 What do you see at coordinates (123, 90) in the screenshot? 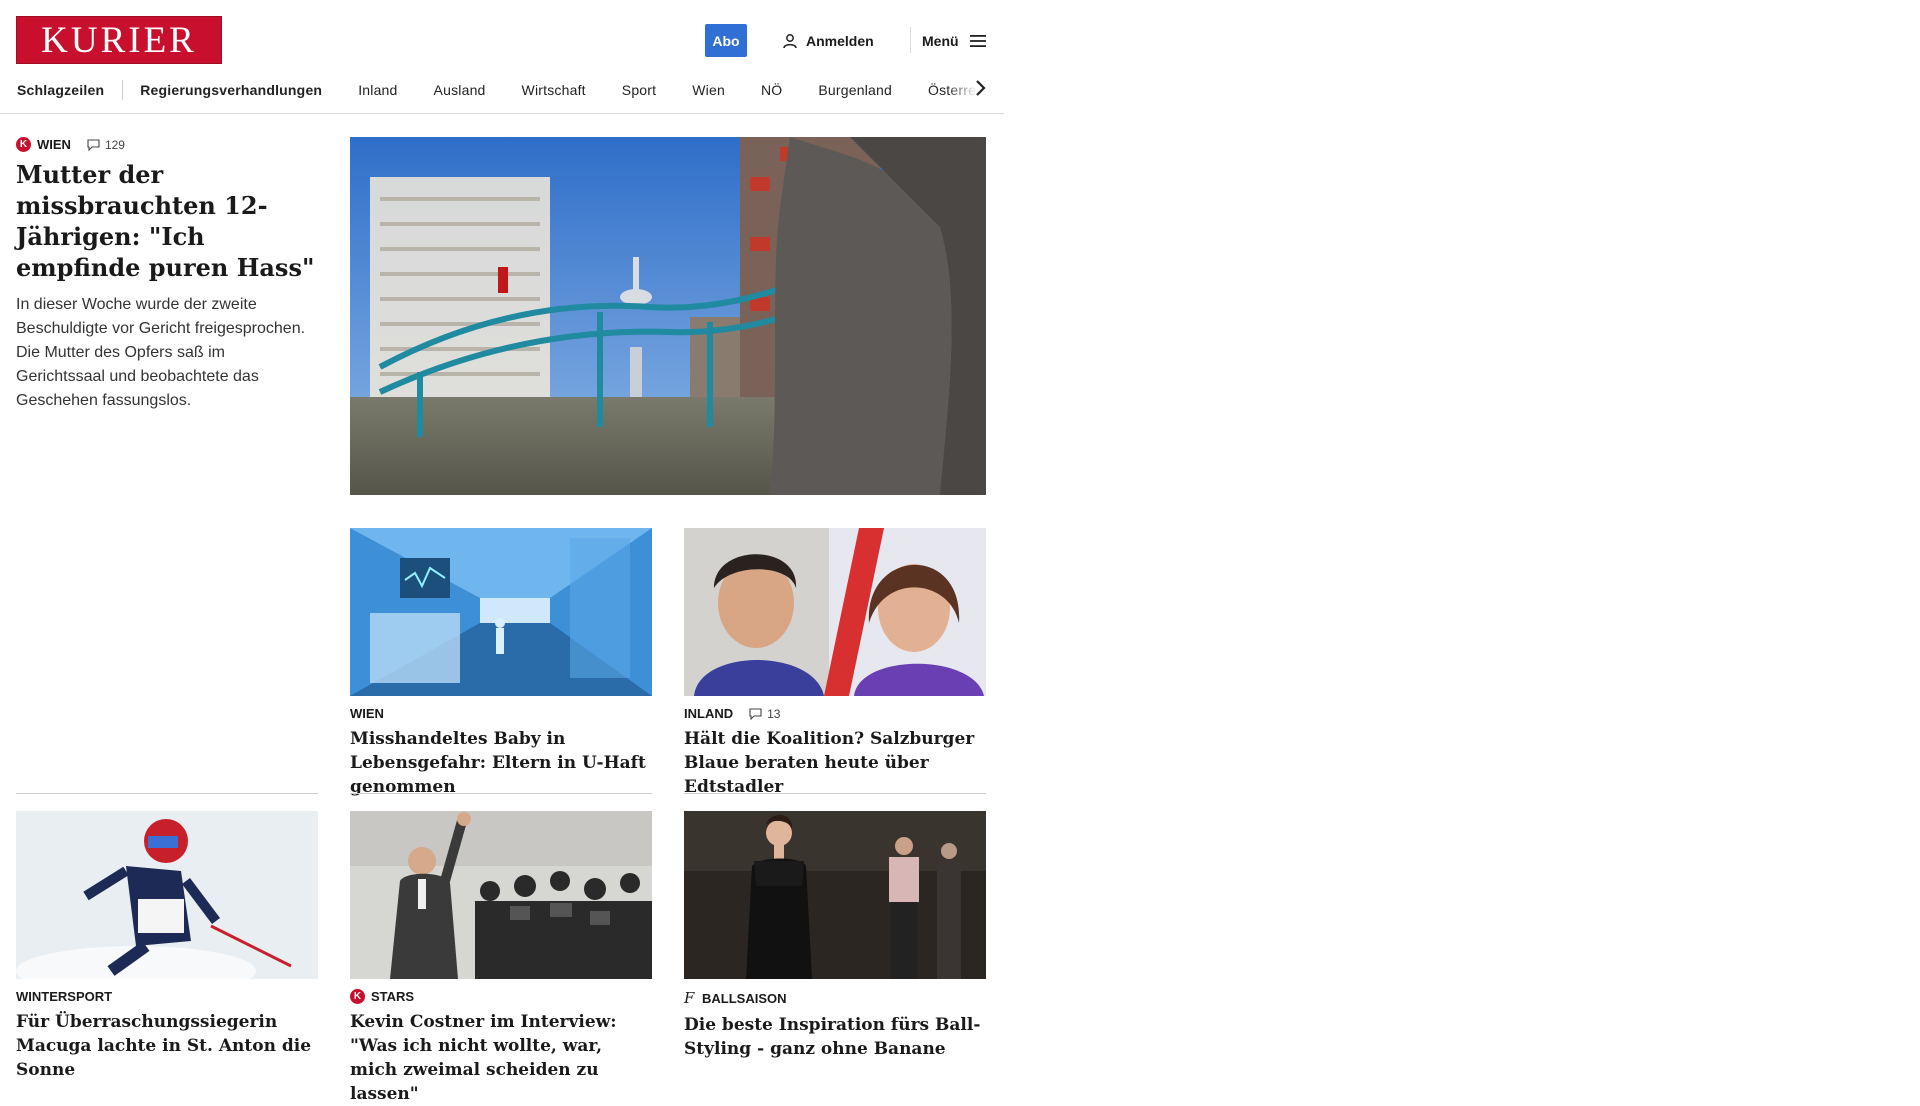
I see `nav-separator` at bounding box center [123, 90].